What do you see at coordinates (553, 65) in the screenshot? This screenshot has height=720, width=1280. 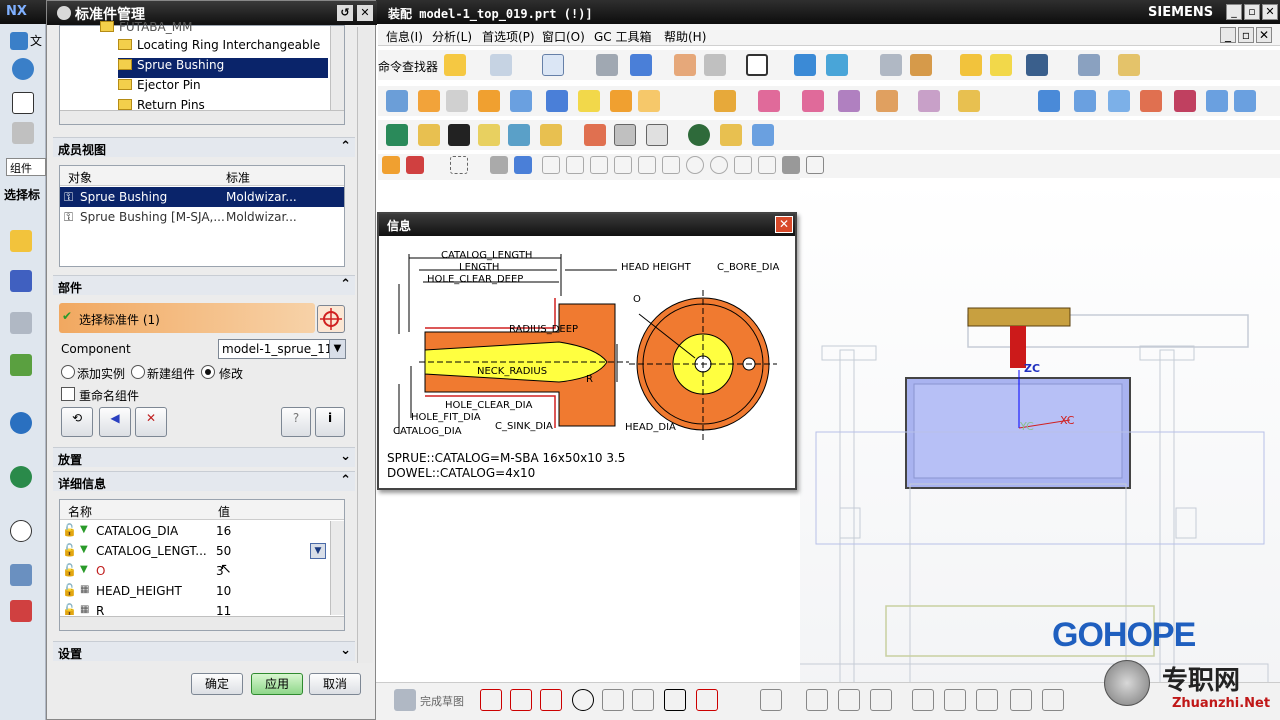 I see `fit-icon` at bounding box center [553, 65].